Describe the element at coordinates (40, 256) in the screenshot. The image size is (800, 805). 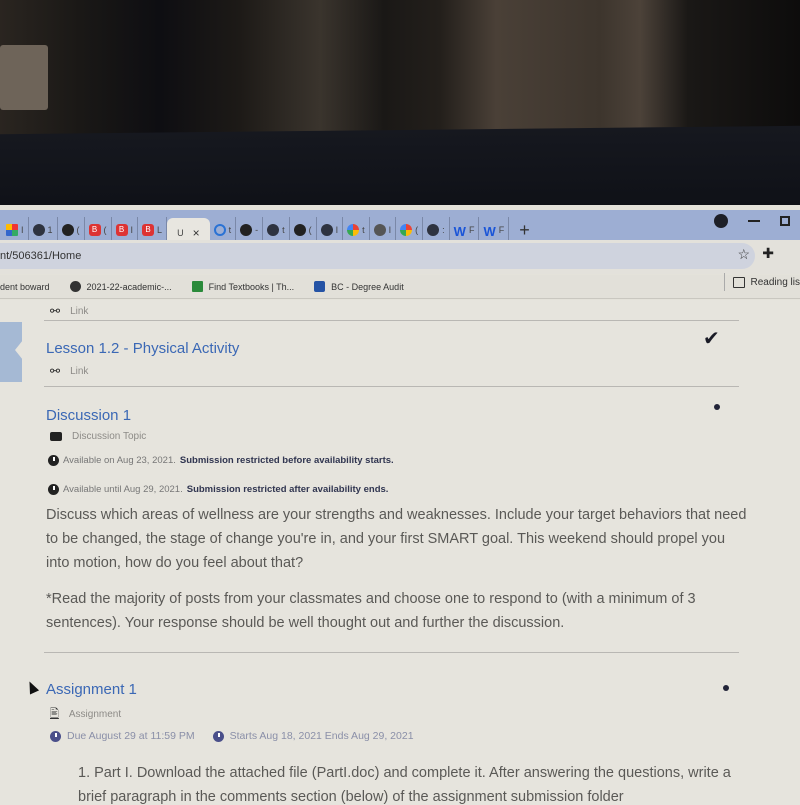
I see `url-text: nt/506361/Home` at that location.